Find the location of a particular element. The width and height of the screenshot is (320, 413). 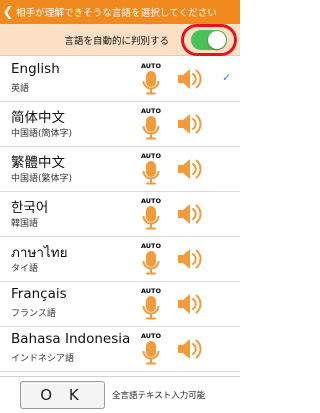

language-name: 한국어 is located at coordinates (30, 208).